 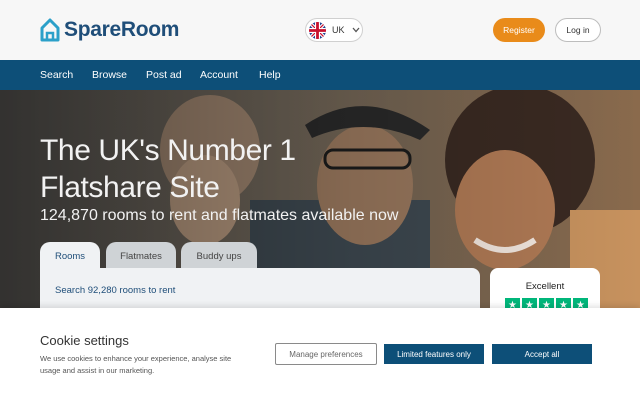 I want to click on uk-flag-icon, so click(x=317, y=30).